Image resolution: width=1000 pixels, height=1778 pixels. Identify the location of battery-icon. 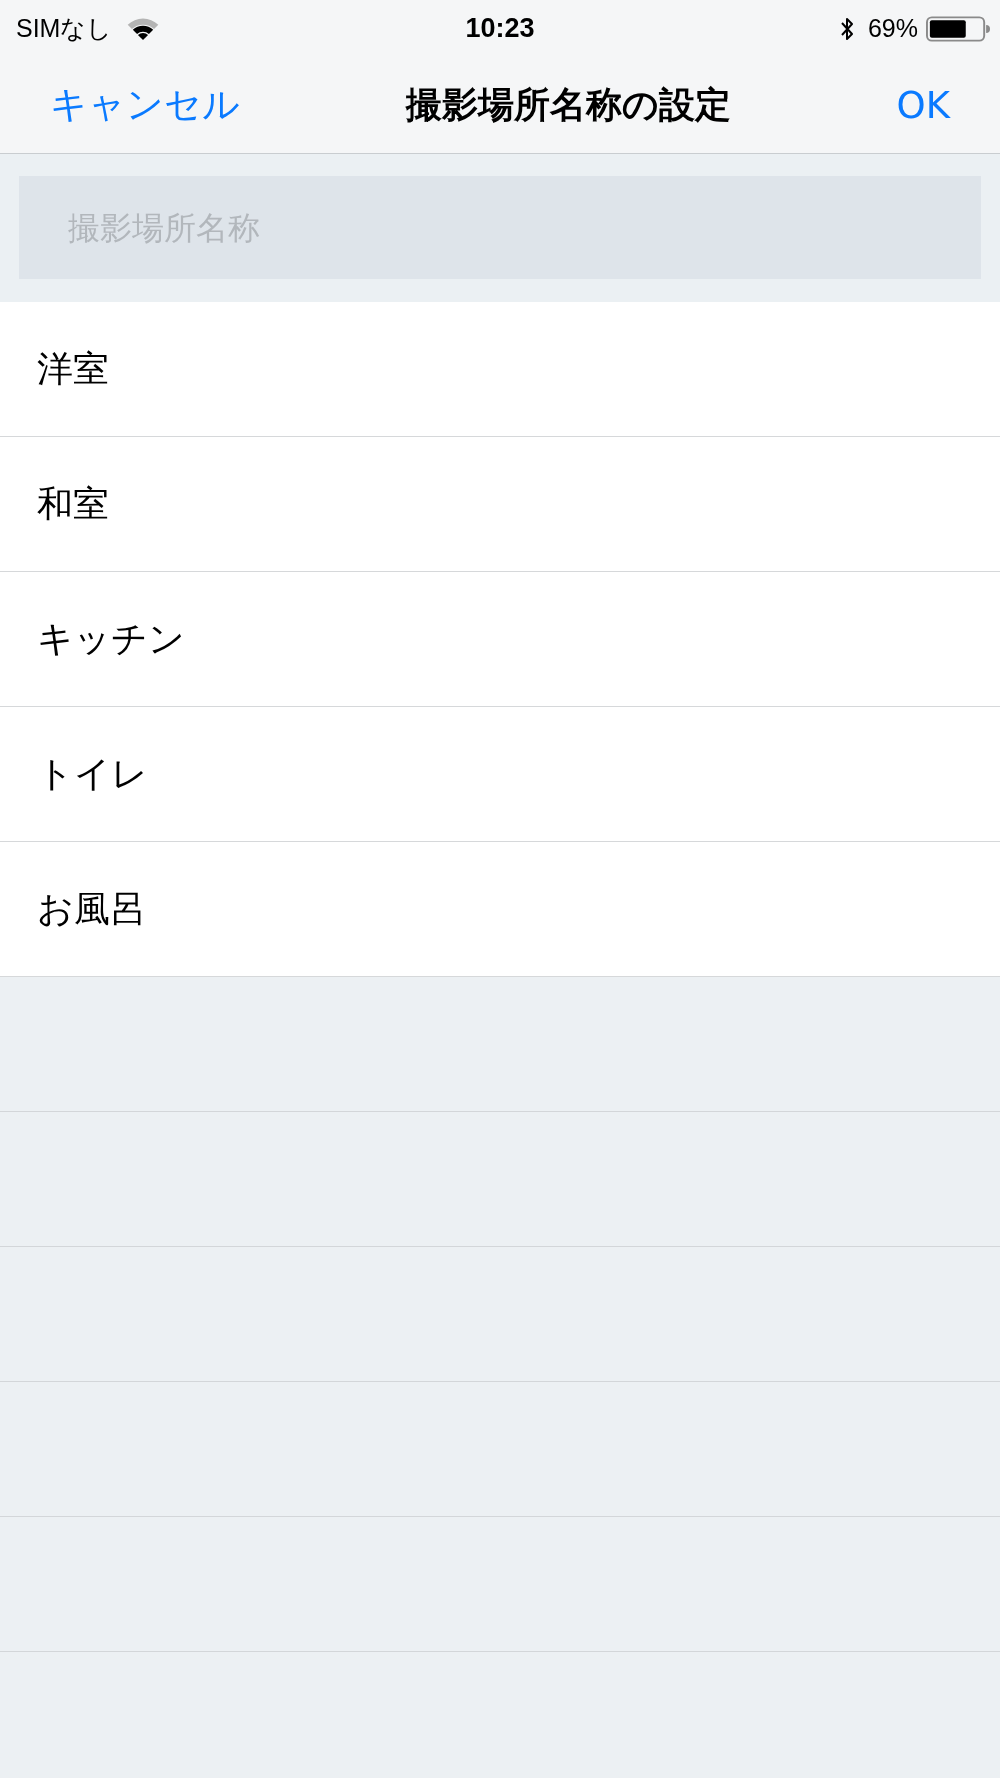
(958, 28).